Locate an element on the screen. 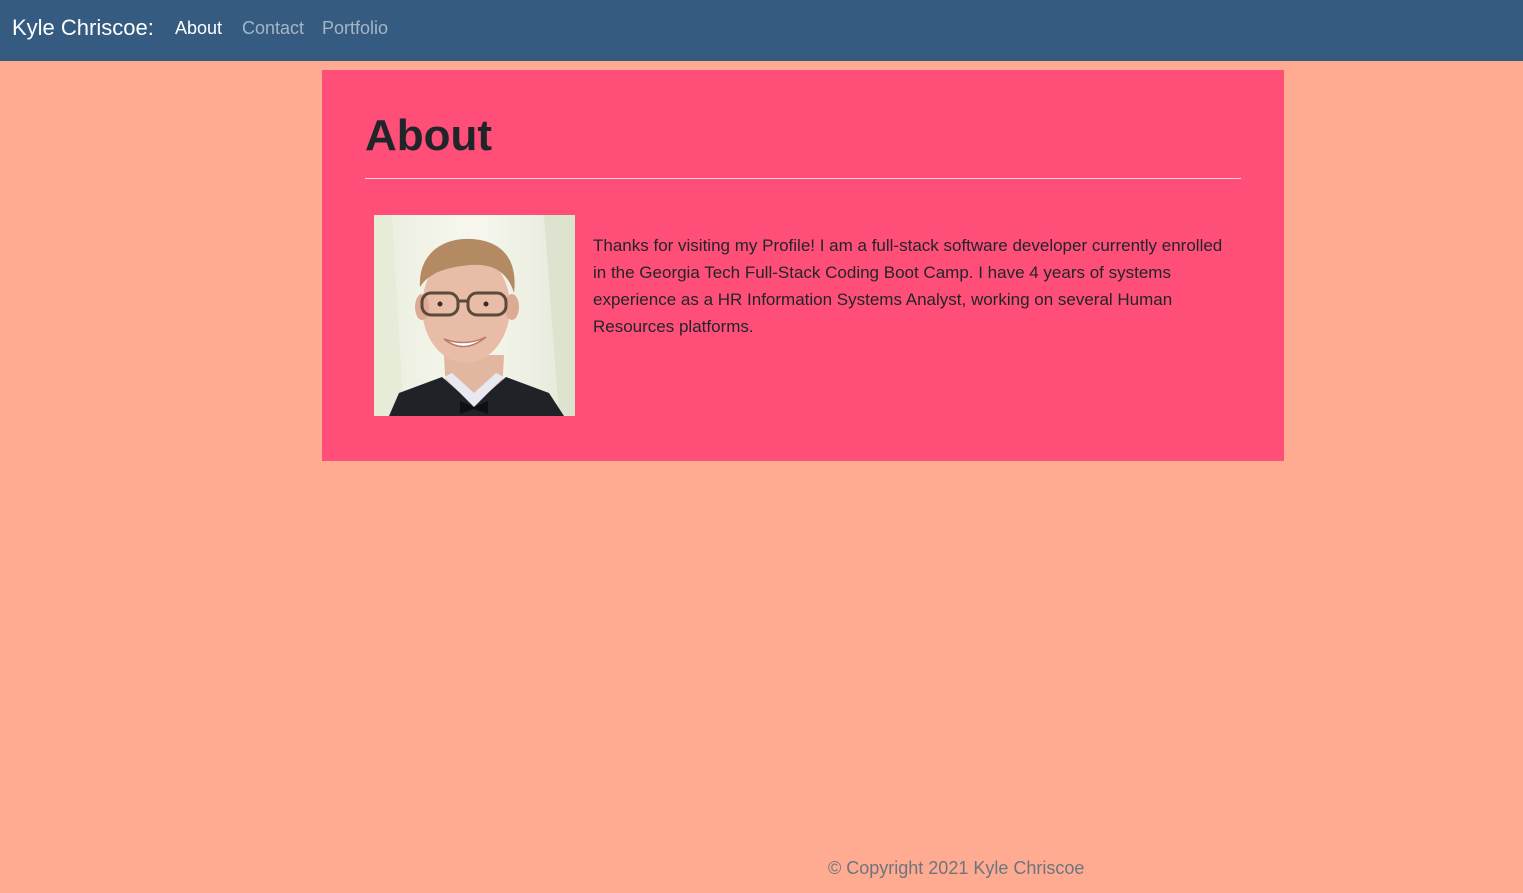 The height and width of the screenshot is (893, 1523). nav-link-contact: Contact is located at coordinates (273, 28).